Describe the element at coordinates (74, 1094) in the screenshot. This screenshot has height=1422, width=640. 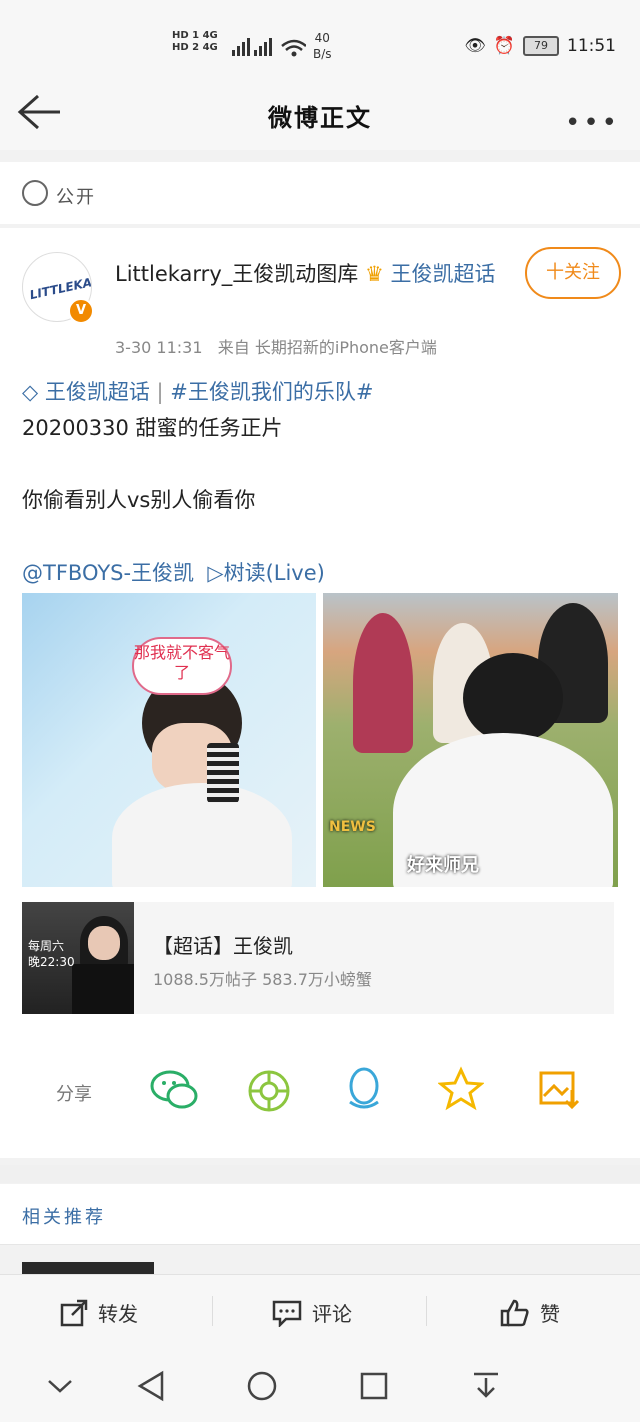
I see `share-label: 分享` at that location.